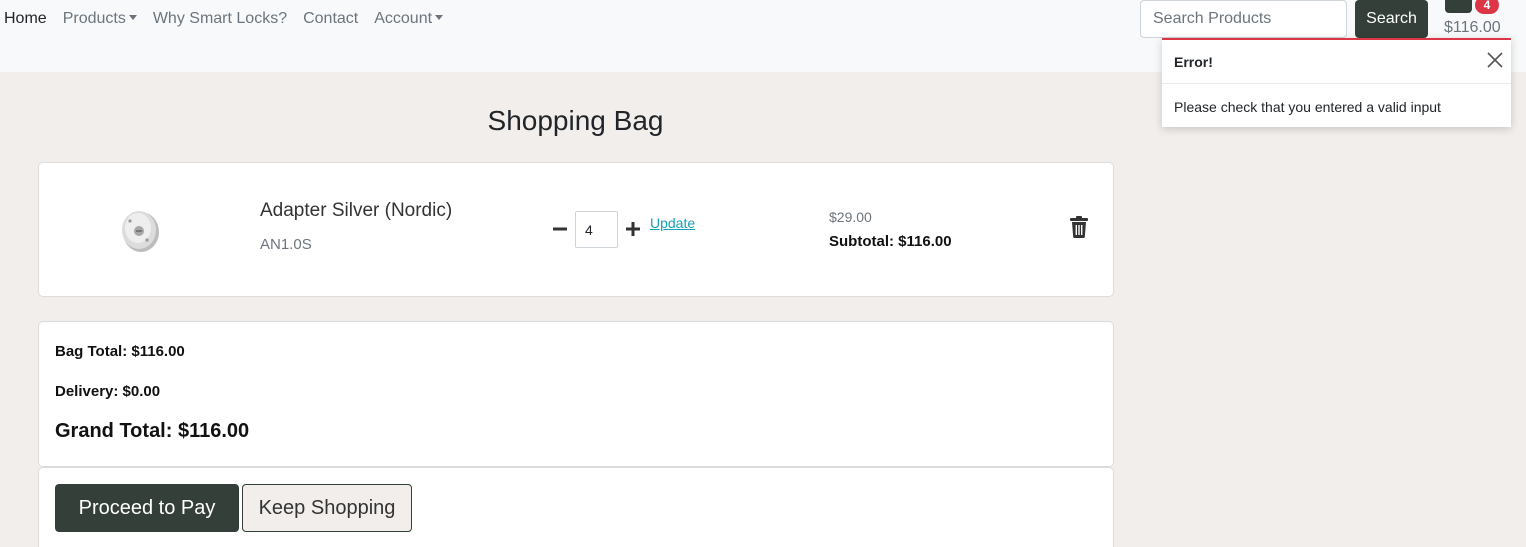  I want to click on proceed-to-pay-button: Proceed to Pay, so click(147, 508).